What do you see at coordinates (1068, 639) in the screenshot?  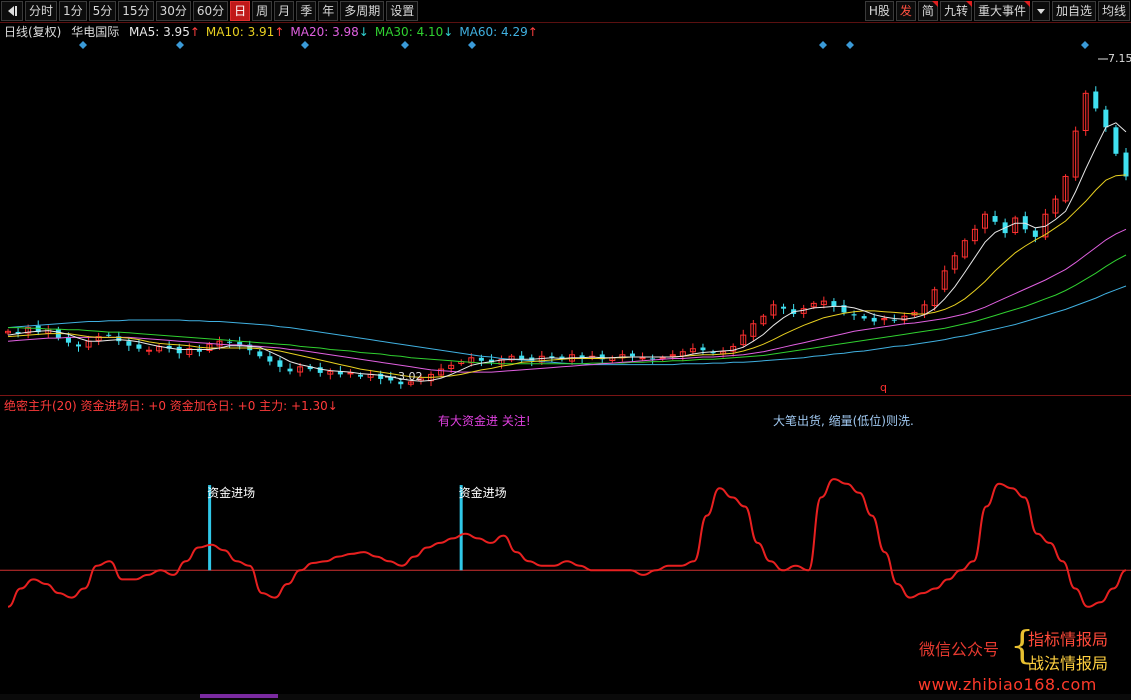 I see `watermark-line1: 指标情报局` at bounding box center [1068, 639].